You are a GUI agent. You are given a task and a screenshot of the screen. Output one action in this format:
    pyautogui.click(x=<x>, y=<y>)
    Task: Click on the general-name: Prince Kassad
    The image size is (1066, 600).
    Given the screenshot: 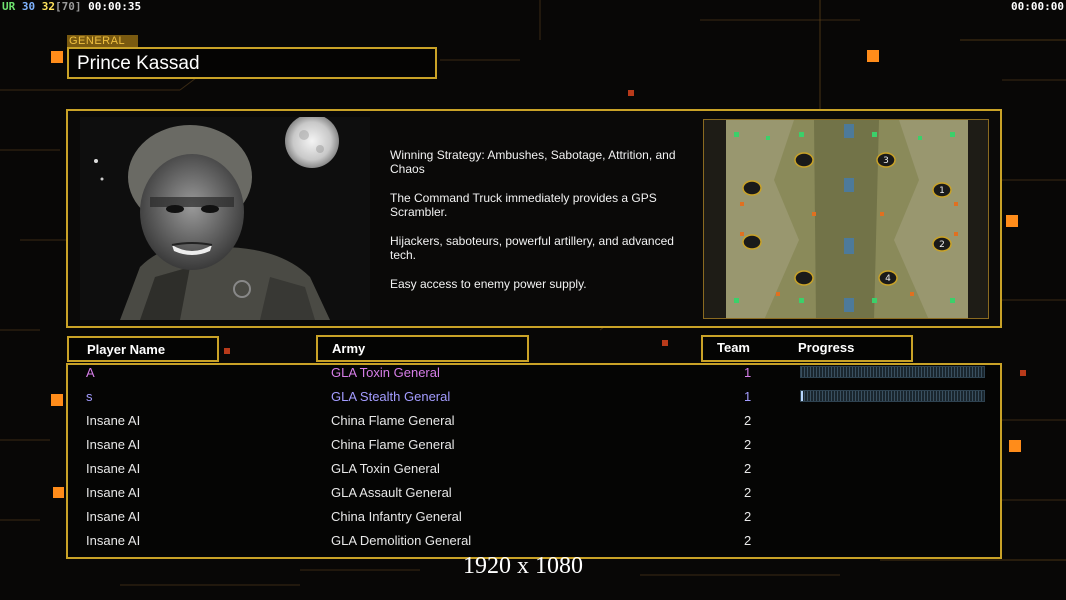 What is the action you would take?
    pyautogui.click(x=138, y=63)
    